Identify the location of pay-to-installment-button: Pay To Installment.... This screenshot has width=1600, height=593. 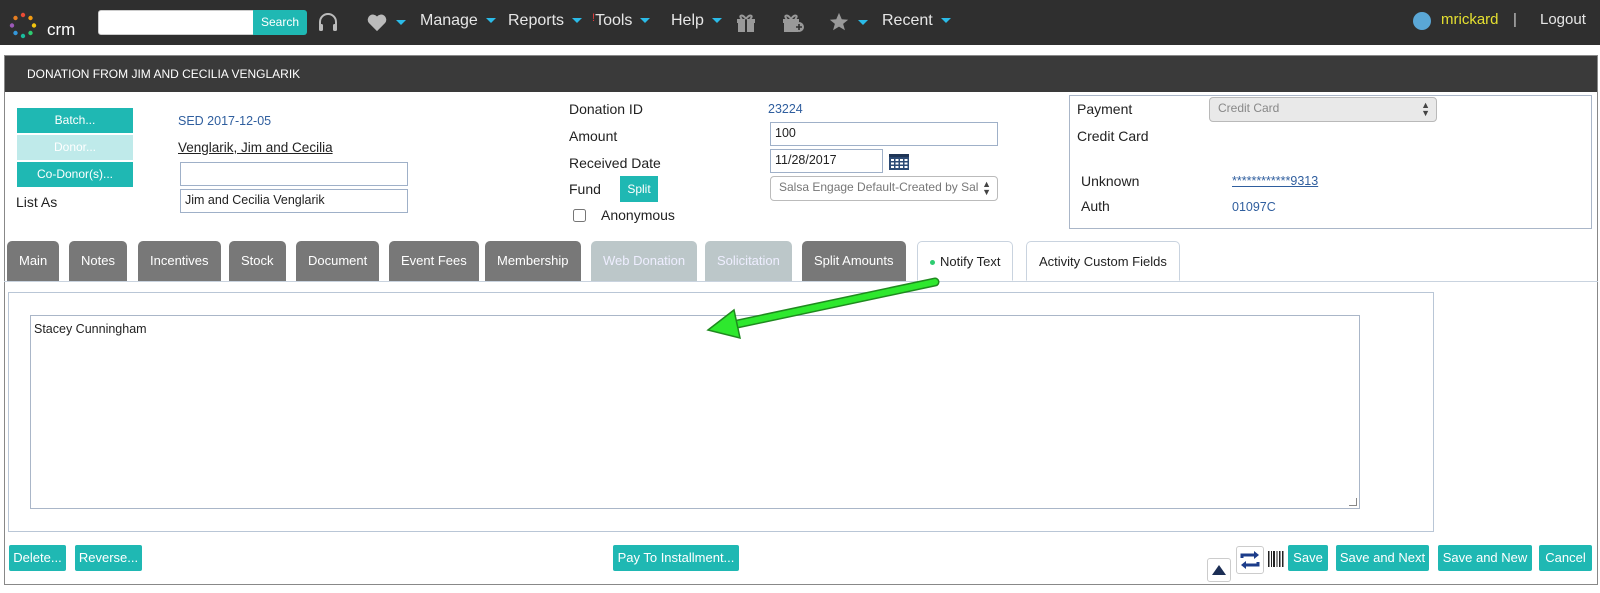
(676, 558).